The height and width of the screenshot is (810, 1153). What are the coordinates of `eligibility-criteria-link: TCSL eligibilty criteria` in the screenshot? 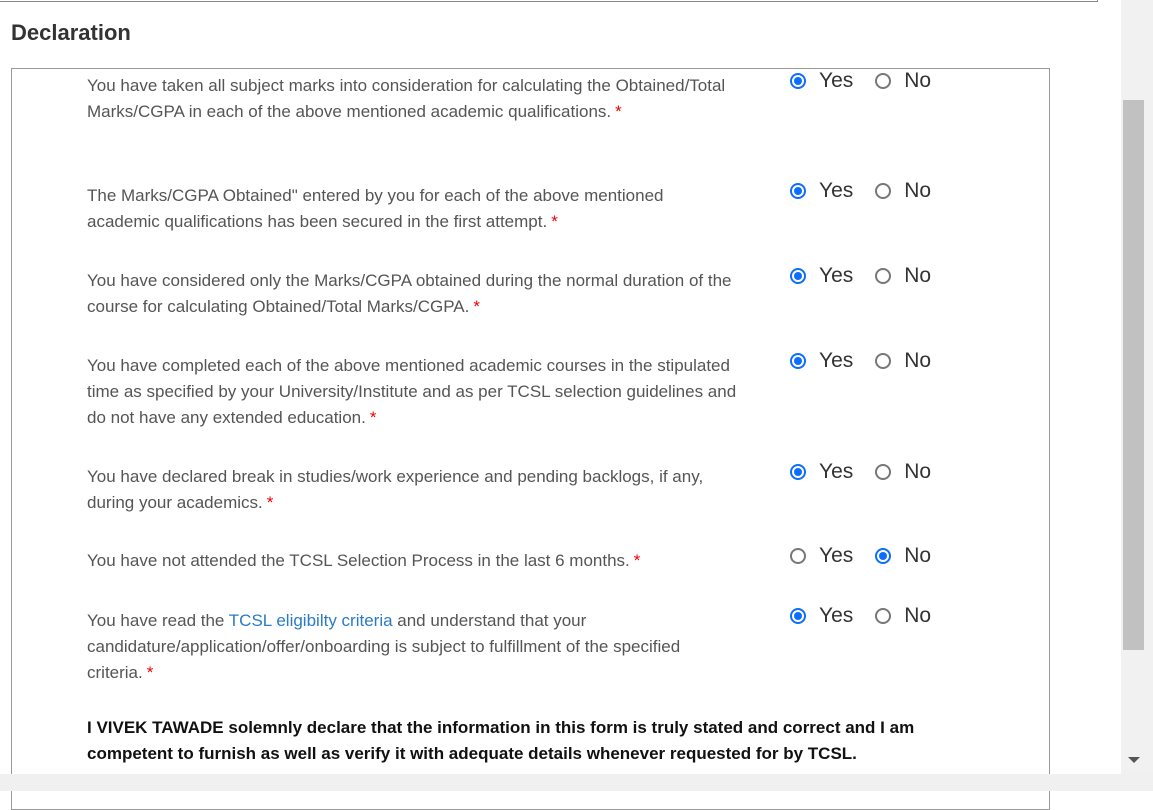 It's located at (311, 620).